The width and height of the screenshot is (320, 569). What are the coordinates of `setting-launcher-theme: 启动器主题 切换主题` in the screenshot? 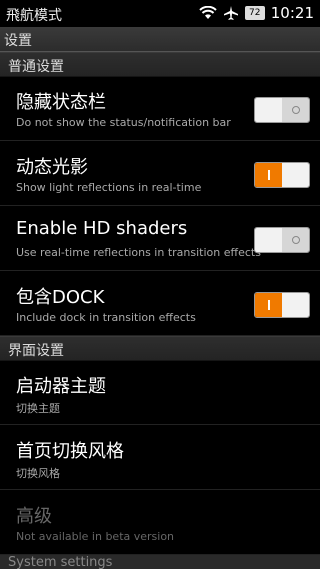 It's located at (160, 392).